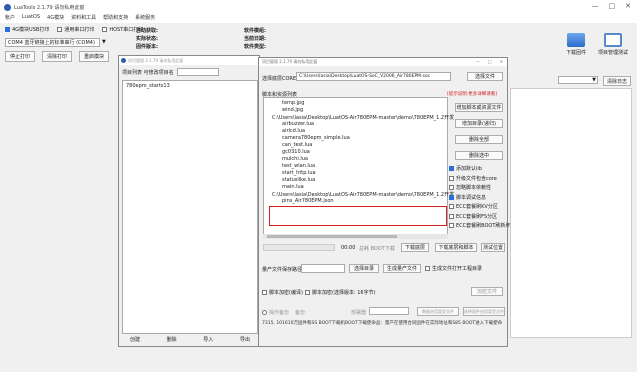  I want to click on option-debug-info: 脚本调试信息, so click(479, 198).